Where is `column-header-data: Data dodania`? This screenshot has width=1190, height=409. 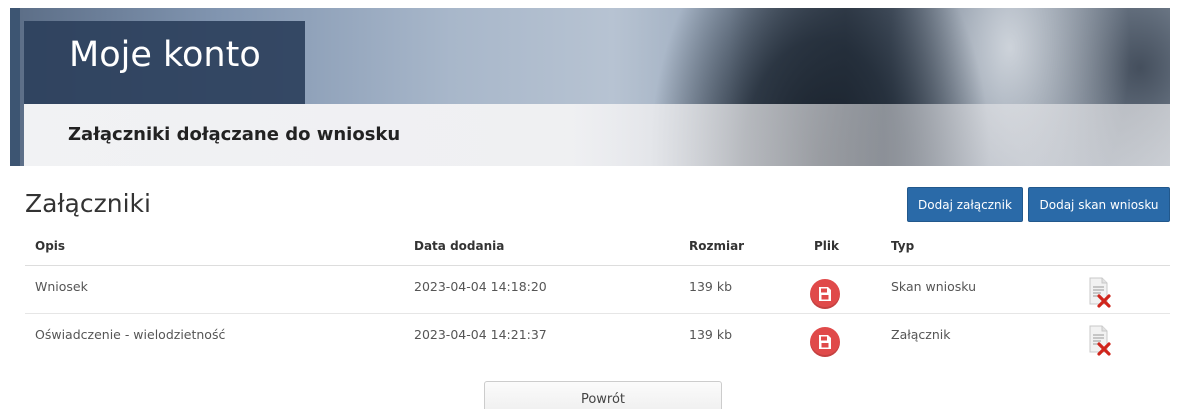 column-header-data: Data dodania is located at coordinates (459, 246).